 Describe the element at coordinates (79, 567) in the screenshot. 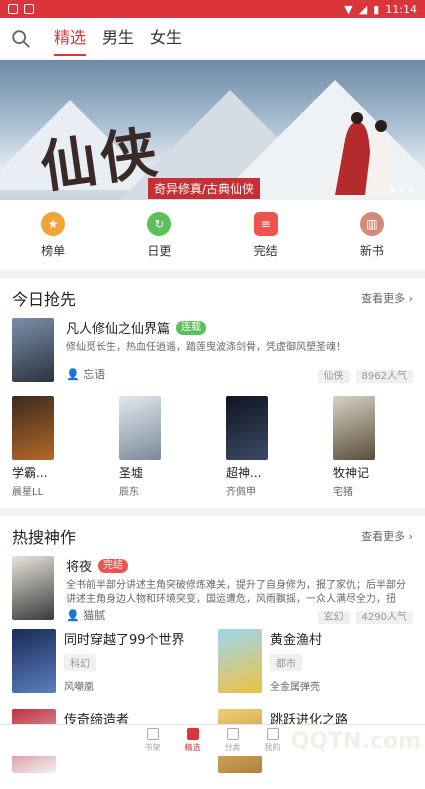

I see `book-title: 将夜` at that location.